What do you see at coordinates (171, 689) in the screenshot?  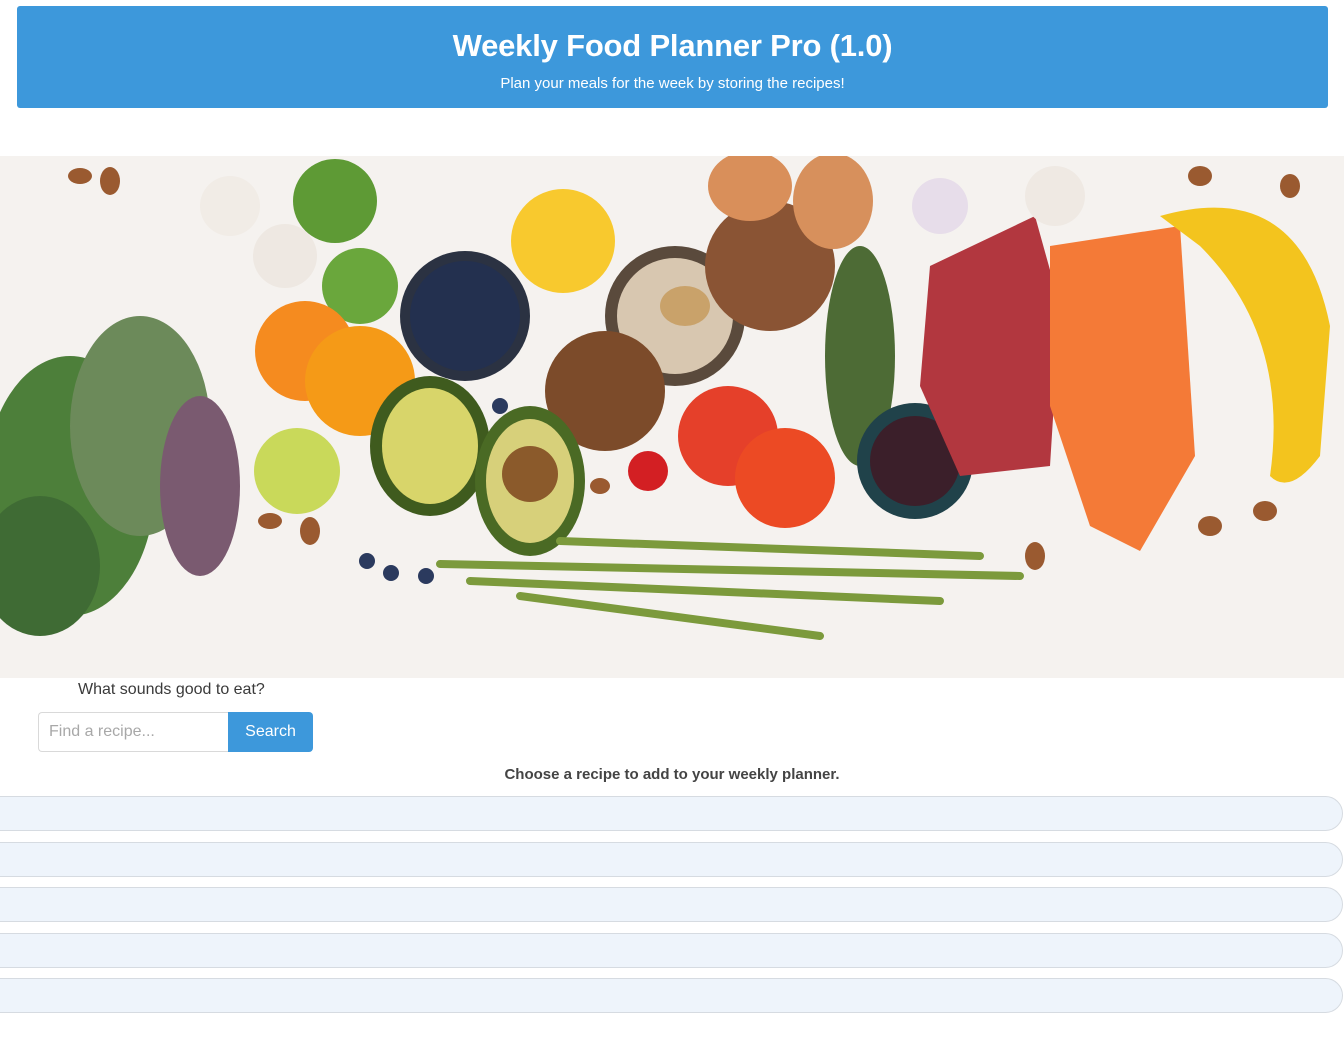 I see `search-prompt: What sounds good to eat?` at bounding box center [171, 689].